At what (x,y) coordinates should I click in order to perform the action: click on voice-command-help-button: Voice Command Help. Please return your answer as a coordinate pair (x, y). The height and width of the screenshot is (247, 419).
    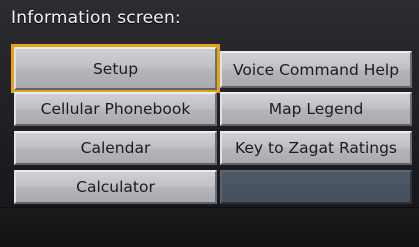
    Looking at the image, I should click on (316, 69).